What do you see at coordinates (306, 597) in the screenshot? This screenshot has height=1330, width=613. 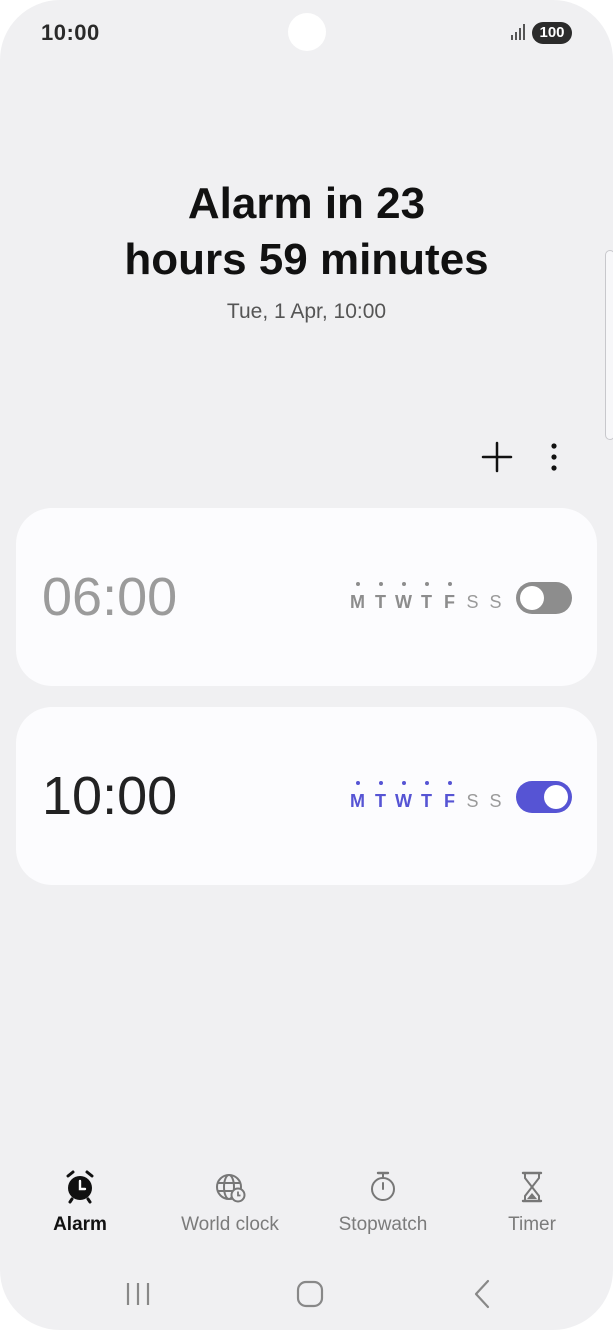 I see `alarm-card: 06:00 M T W T F S S` at bounding box center [306, 597].